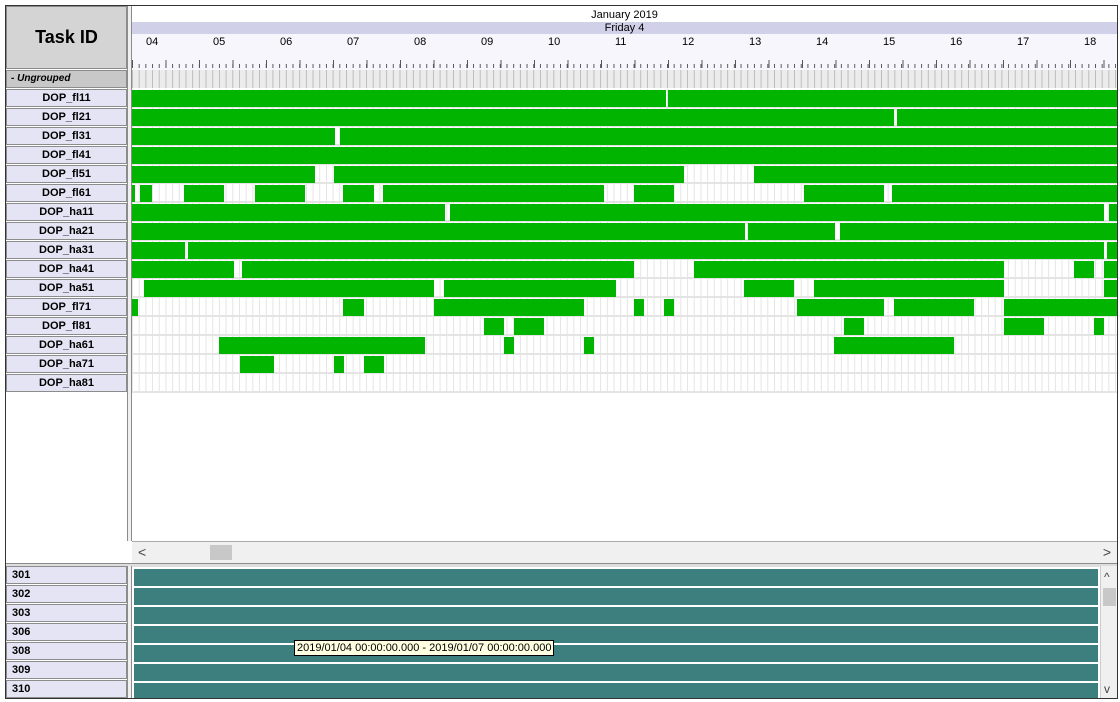 This screenshot has height=702, width=1120. Describe the element at coordinates (66, 79) in the screenshot. I see `group-header-ungrouped: - Ungrouped` at that location.